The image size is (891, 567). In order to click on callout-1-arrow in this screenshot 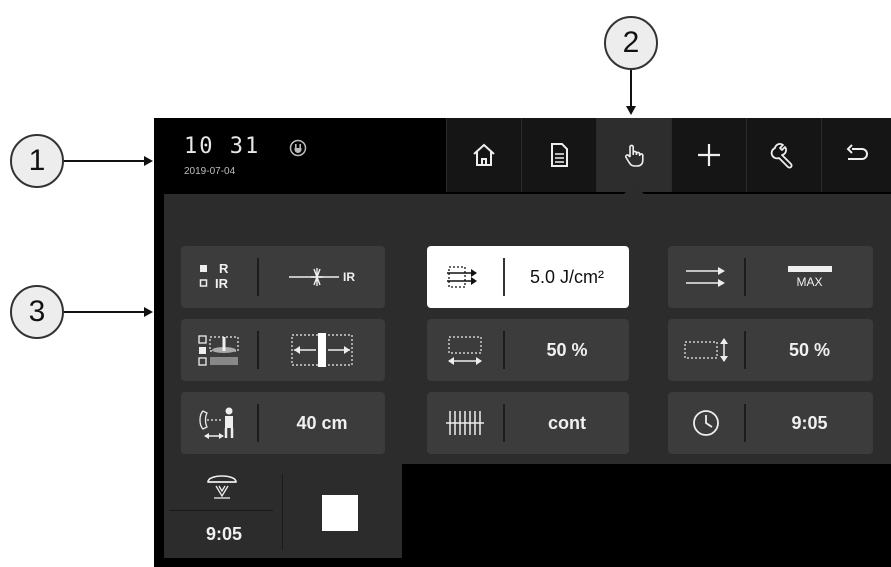, I will do `click(105, 161)`.